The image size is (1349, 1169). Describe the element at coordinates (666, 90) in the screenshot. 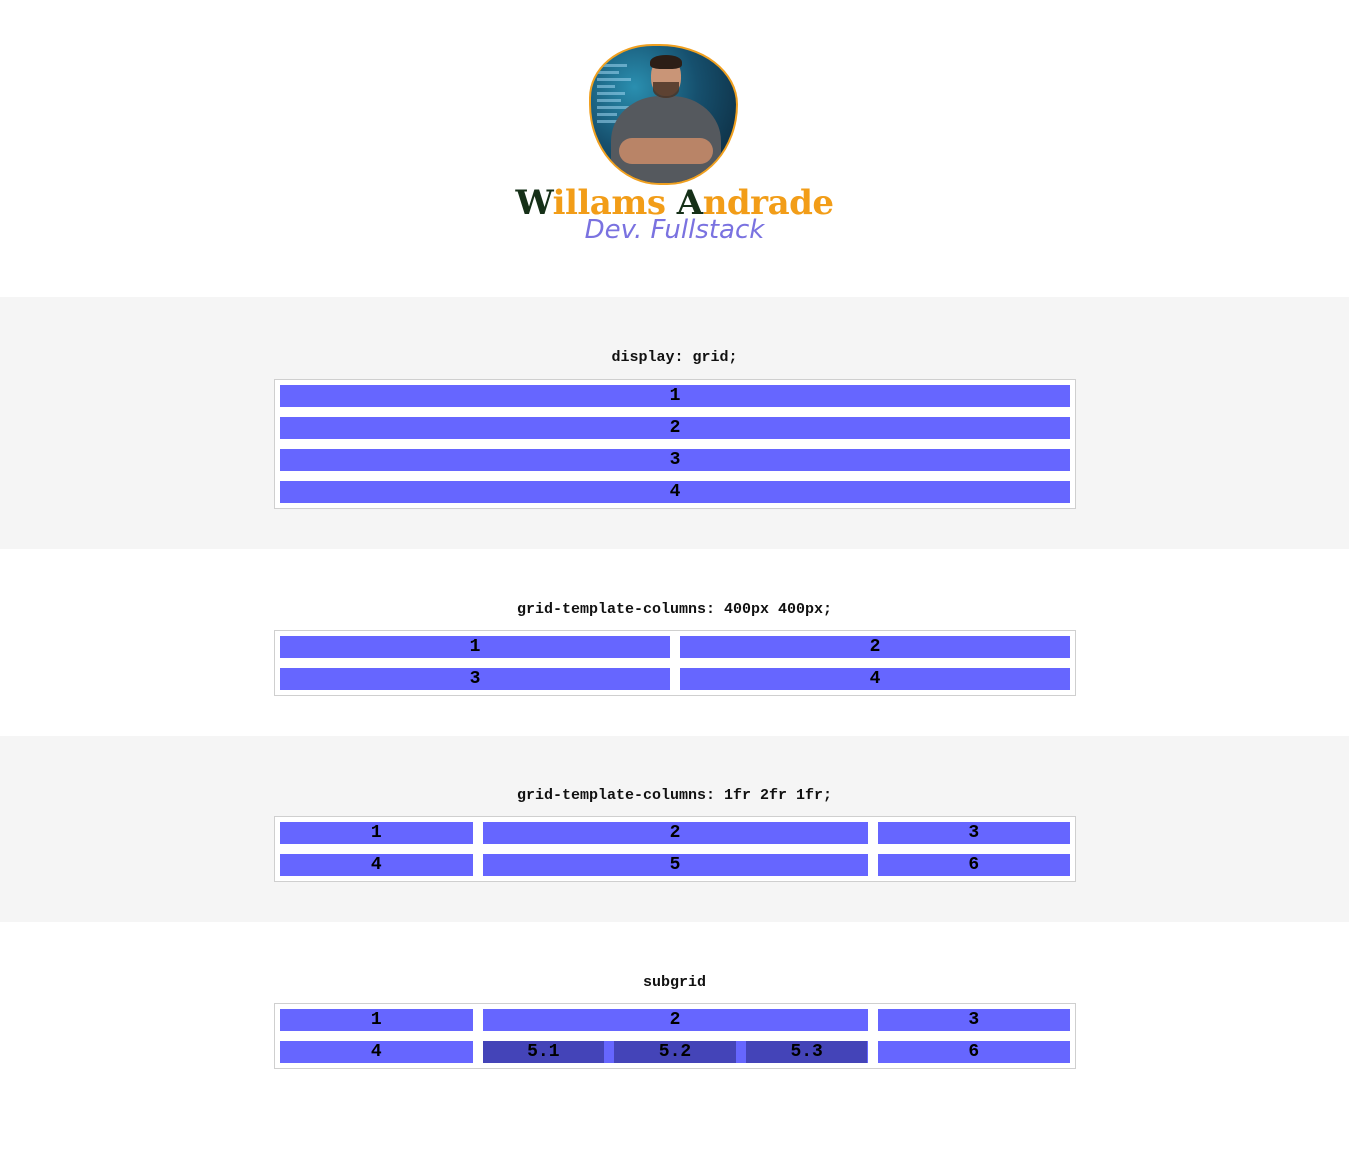

I see `person-beard` at that location.